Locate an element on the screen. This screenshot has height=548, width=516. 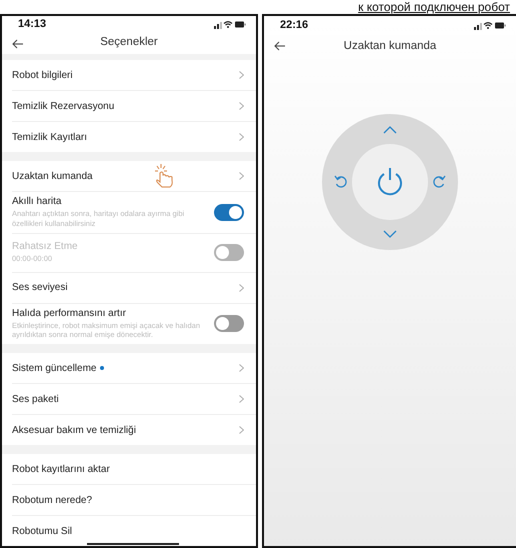
menu-item: Sistem güncelleme is located at coordinates (134, 368).